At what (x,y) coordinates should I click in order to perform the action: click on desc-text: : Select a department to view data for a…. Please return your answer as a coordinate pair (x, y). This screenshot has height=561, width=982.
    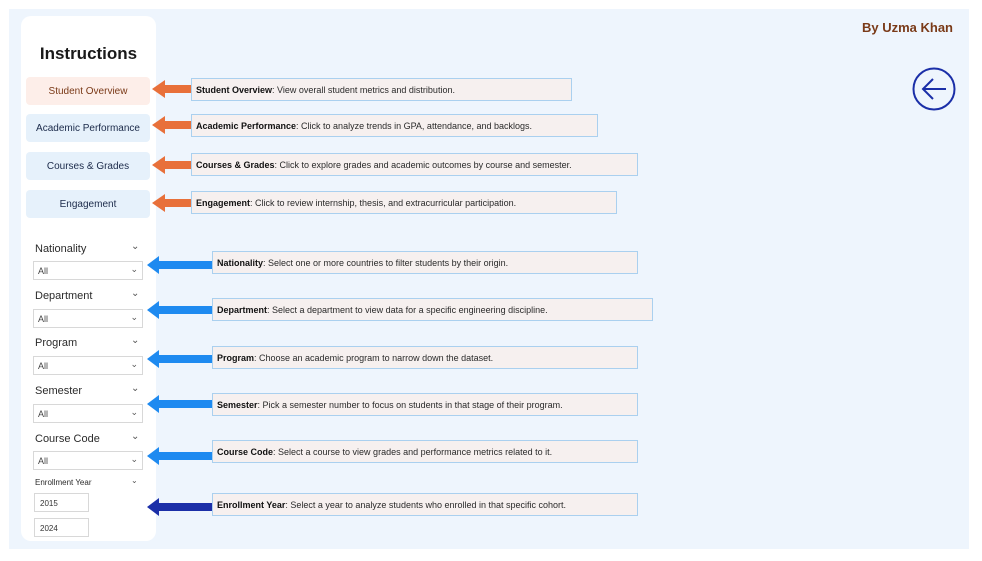
    Looking at the image, I should click on (407, 309).